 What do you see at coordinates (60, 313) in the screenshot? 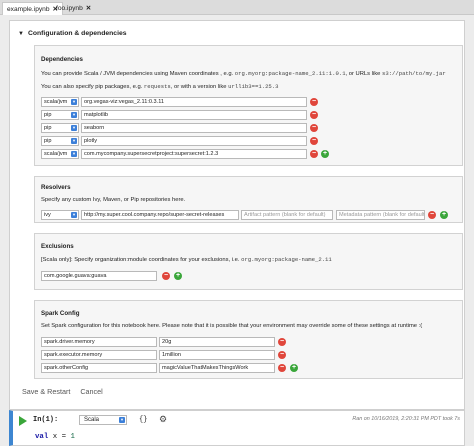
I see `spark-config-title: Spark Config` at bounding box center [60, 313].